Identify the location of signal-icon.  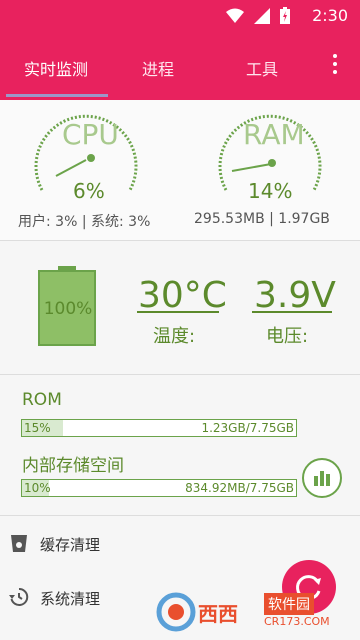
(262, 15).